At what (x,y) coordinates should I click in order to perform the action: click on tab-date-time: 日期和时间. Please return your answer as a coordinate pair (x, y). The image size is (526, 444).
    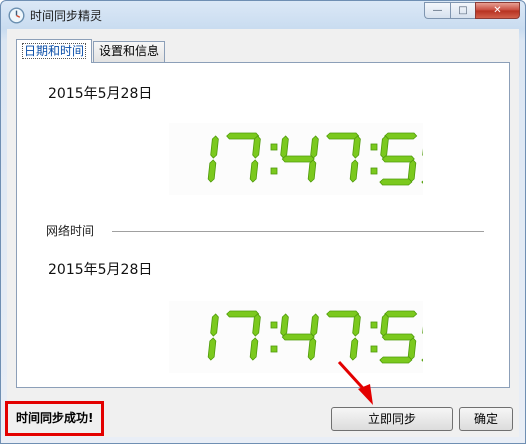
    Looking at the image, I should click on (54, 51).